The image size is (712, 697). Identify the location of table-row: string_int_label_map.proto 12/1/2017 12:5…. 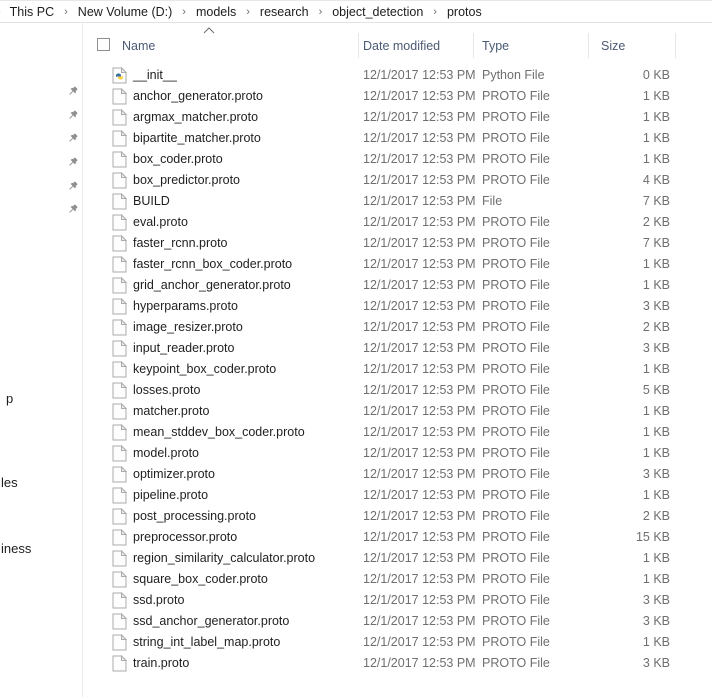
(356, 642).